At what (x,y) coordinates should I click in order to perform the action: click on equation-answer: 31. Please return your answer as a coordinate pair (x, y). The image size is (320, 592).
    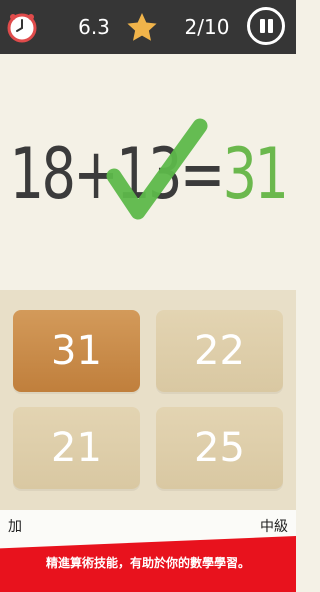
    Looking at the image, I should click on (255, 174).